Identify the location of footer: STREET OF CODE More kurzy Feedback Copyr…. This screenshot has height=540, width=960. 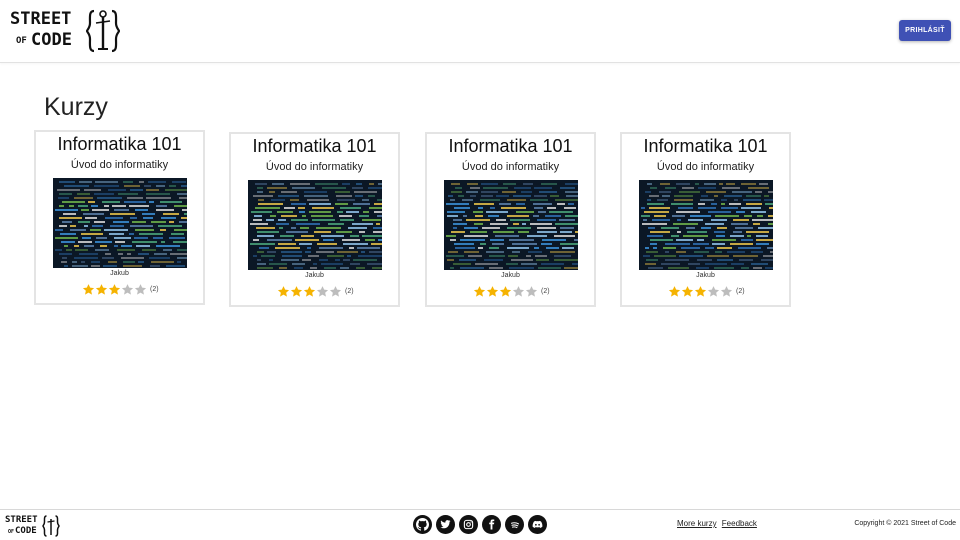
(480, 524).